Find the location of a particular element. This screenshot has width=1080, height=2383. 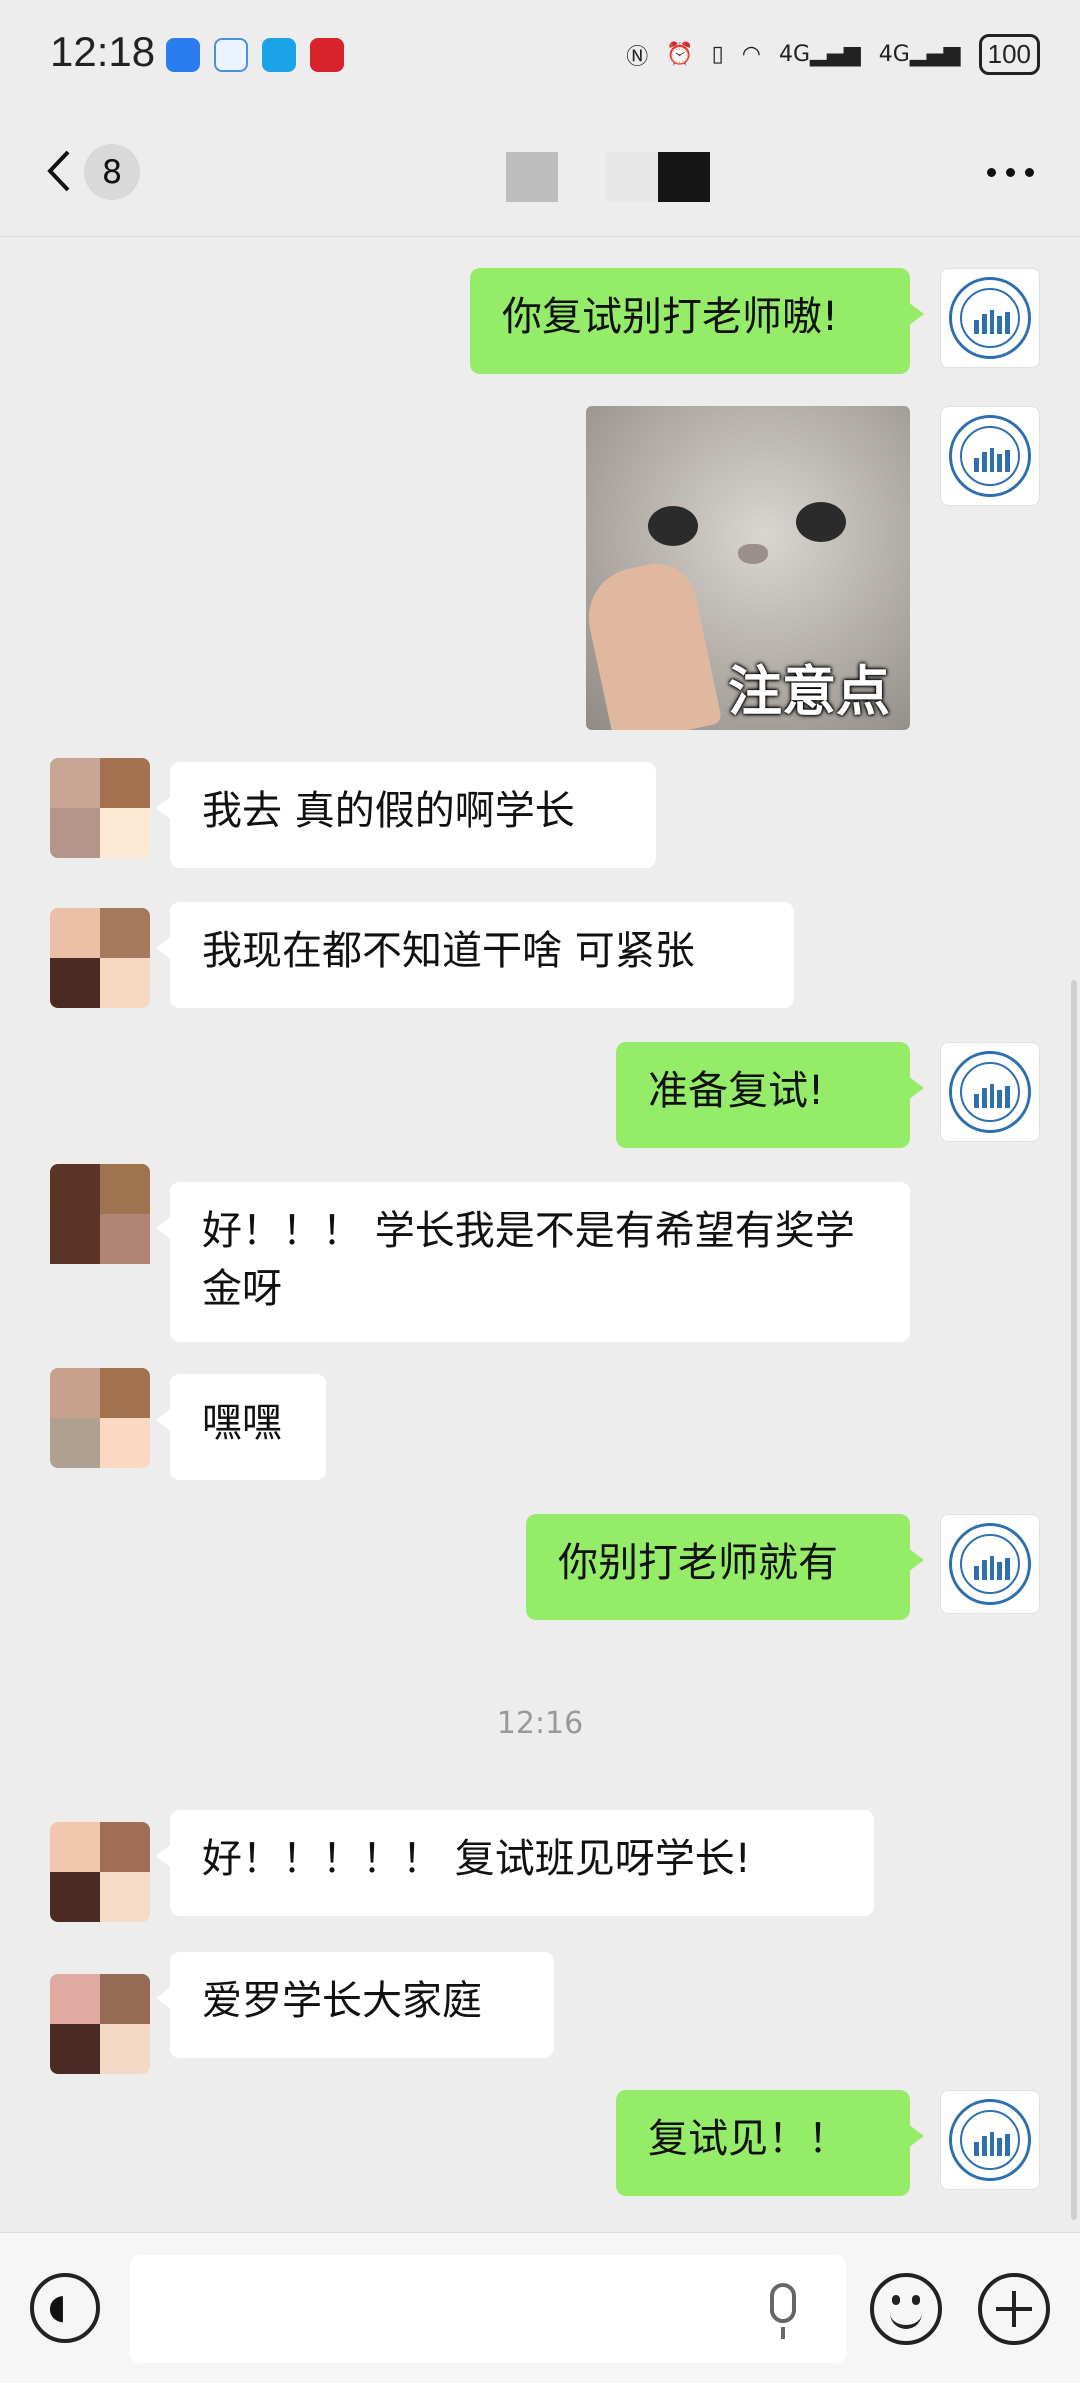

sticker-cat-nose is located at coordinates (753, 554).